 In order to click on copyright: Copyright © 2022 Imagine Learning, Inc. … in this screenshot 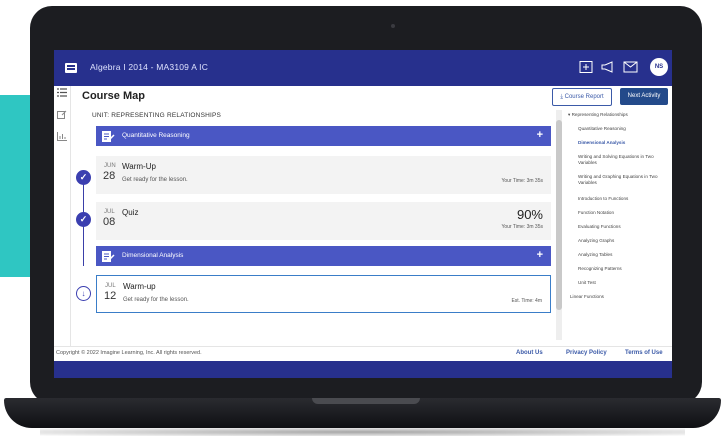, I will do `click(129, 353)`.